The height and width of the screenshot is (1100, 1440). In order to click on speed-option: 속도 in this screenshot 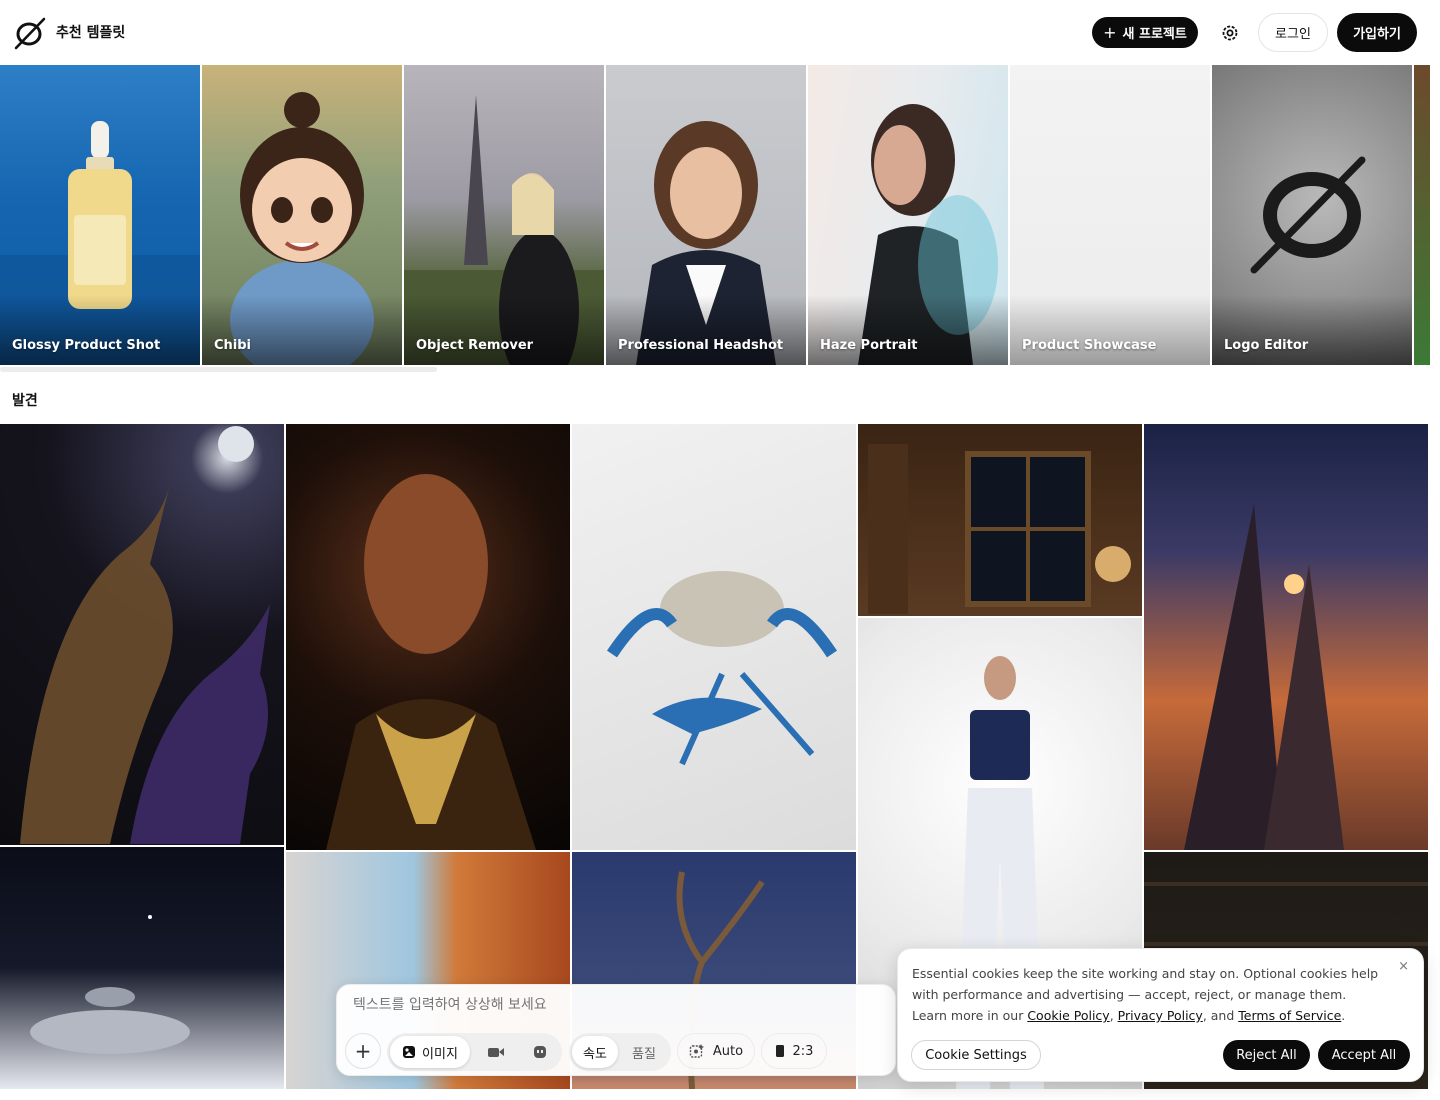, I will do `click(595, 1052)`.